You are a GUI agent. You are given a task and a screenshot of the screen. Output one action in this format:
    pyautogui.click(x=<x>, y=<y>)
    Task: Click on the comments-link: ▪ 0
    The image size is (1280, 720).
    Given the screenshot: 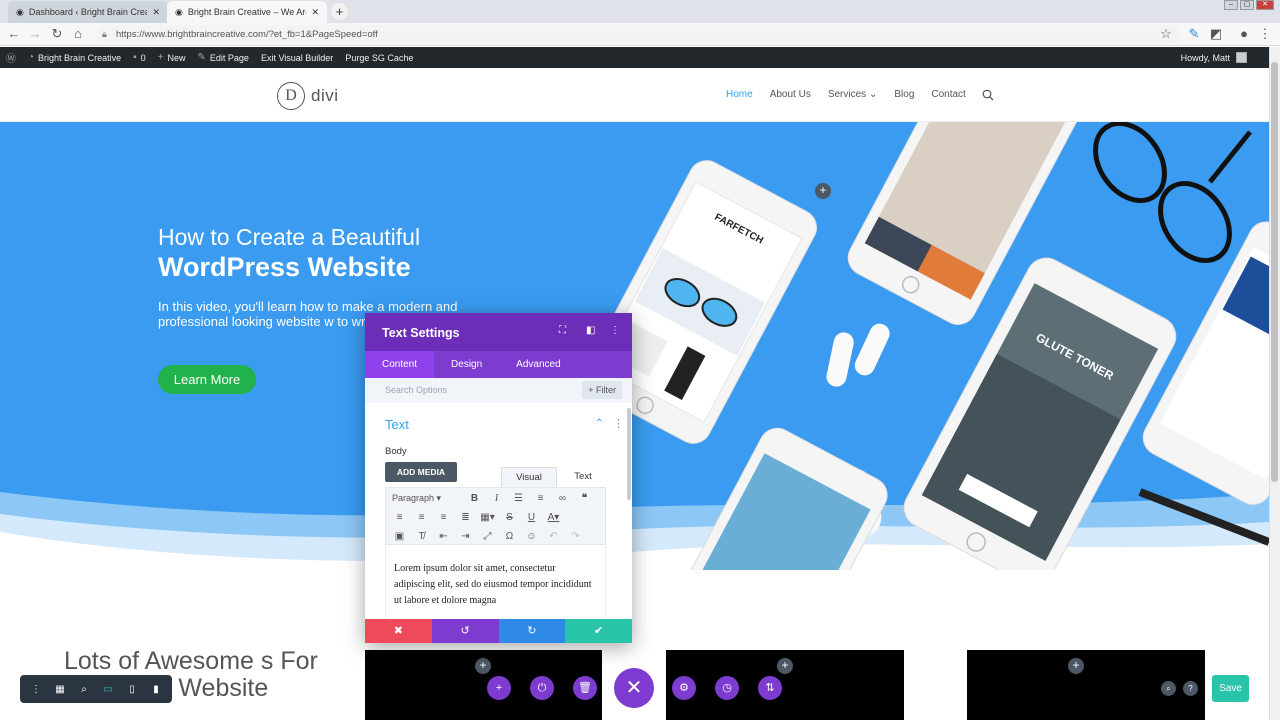 What is the action you would take?
    pyautogui.click(x=139, y=57)
    